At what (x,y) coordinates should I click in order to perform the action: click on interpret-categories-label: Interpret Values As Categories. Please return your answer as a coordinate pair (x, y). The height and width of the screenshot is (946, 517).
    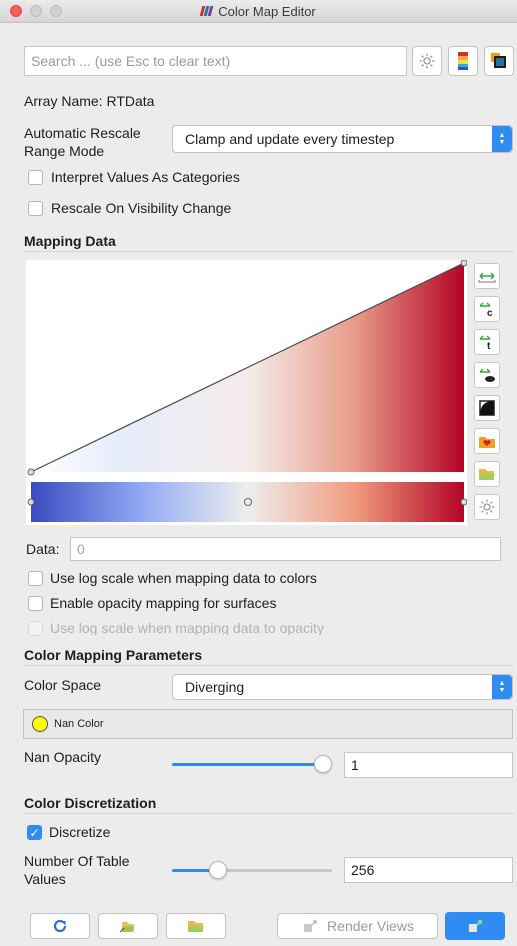
    Looking at the image, I should click on (145, 177).